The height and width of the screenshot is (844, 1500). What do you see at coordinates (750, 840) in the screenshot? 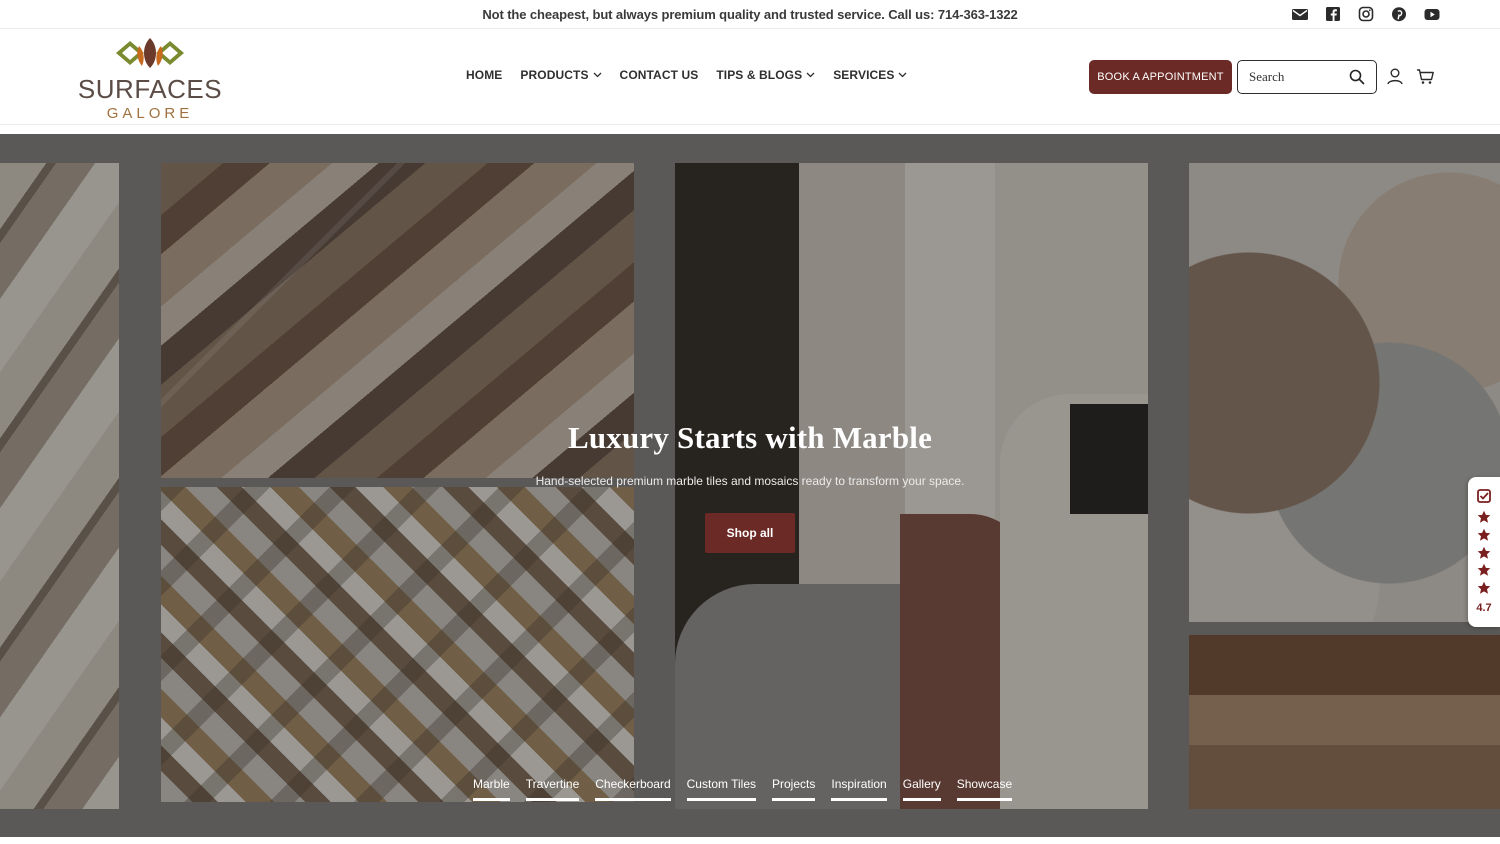
I see `page-below-fold` at bounding box center [750, 840].